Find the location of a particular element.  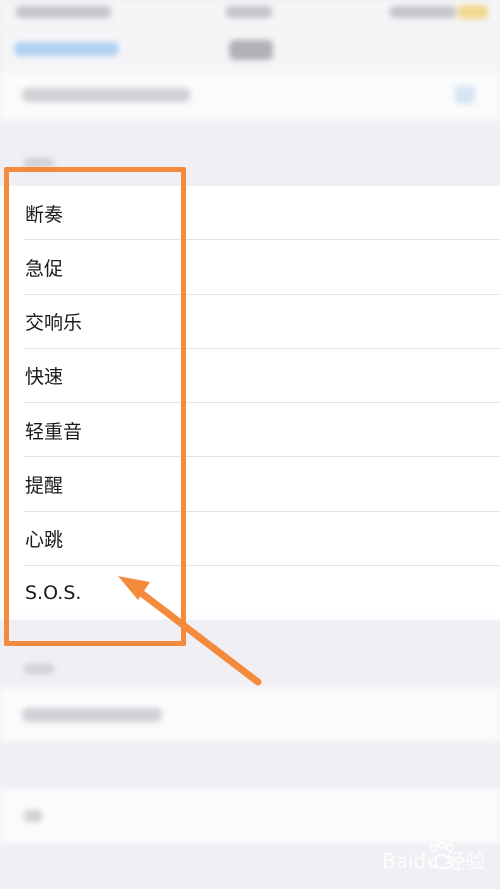

watermark-text: Baidu 经验 is located at coordinates (433, 861).